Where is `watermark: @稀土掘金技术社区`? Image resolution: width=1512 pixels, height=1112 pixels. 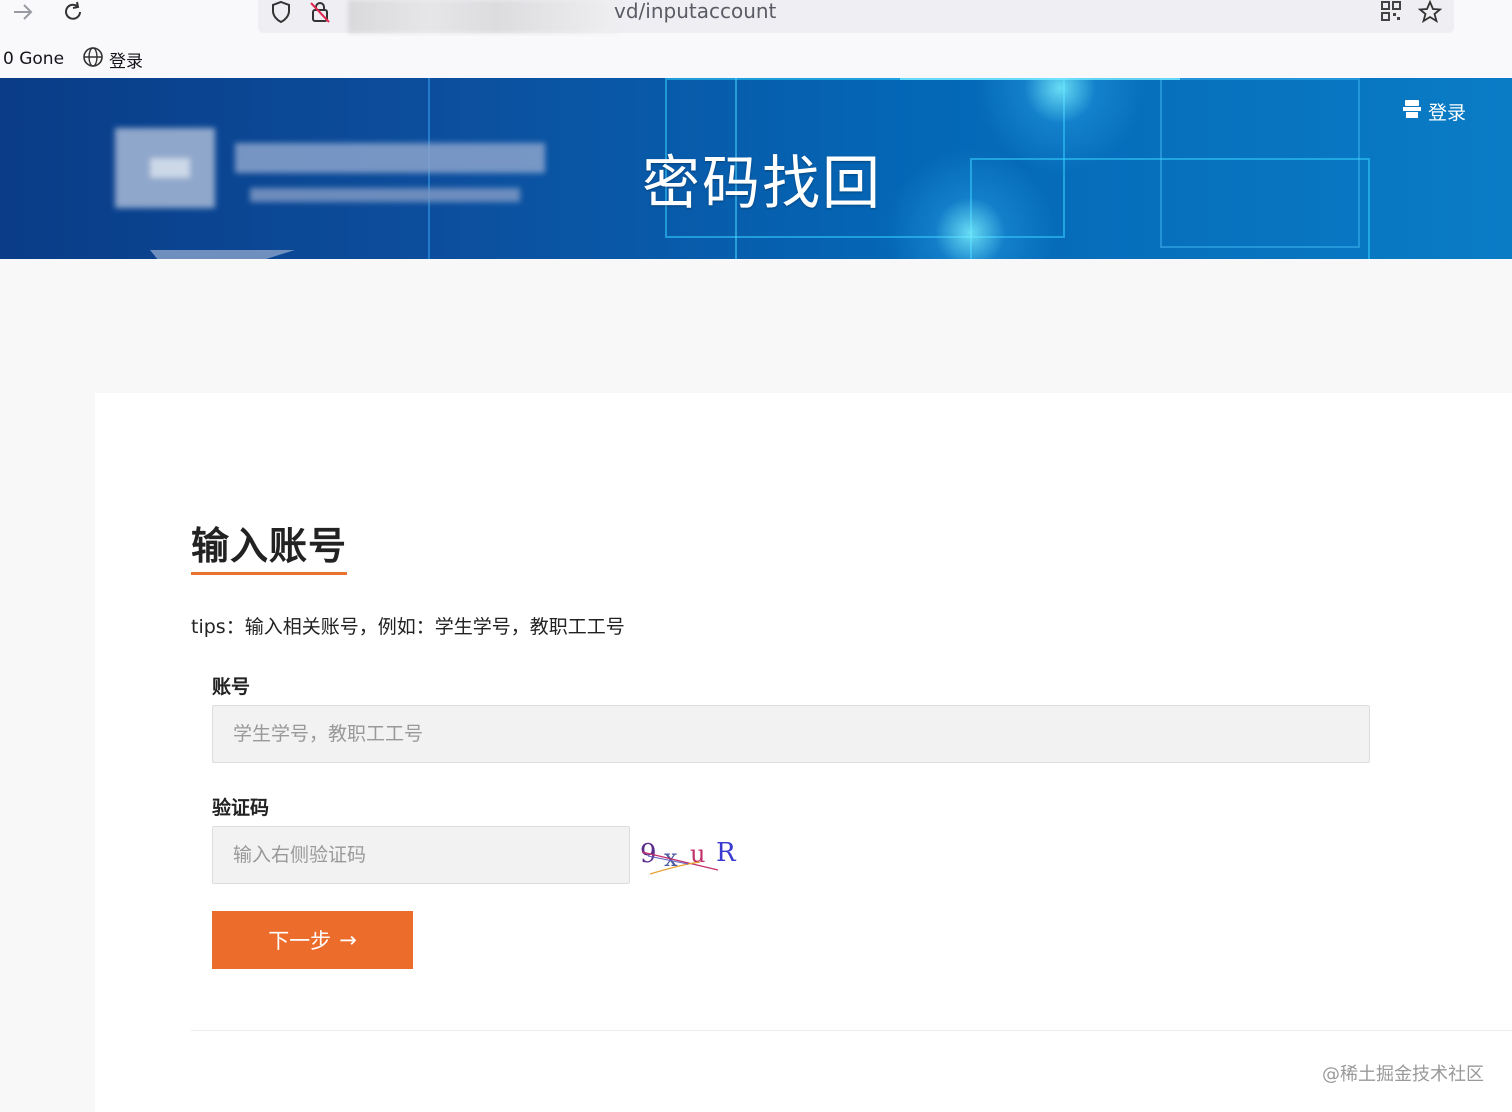 watermark: @稀土掘金技术社区 is located at coordinates (1403, 1074).